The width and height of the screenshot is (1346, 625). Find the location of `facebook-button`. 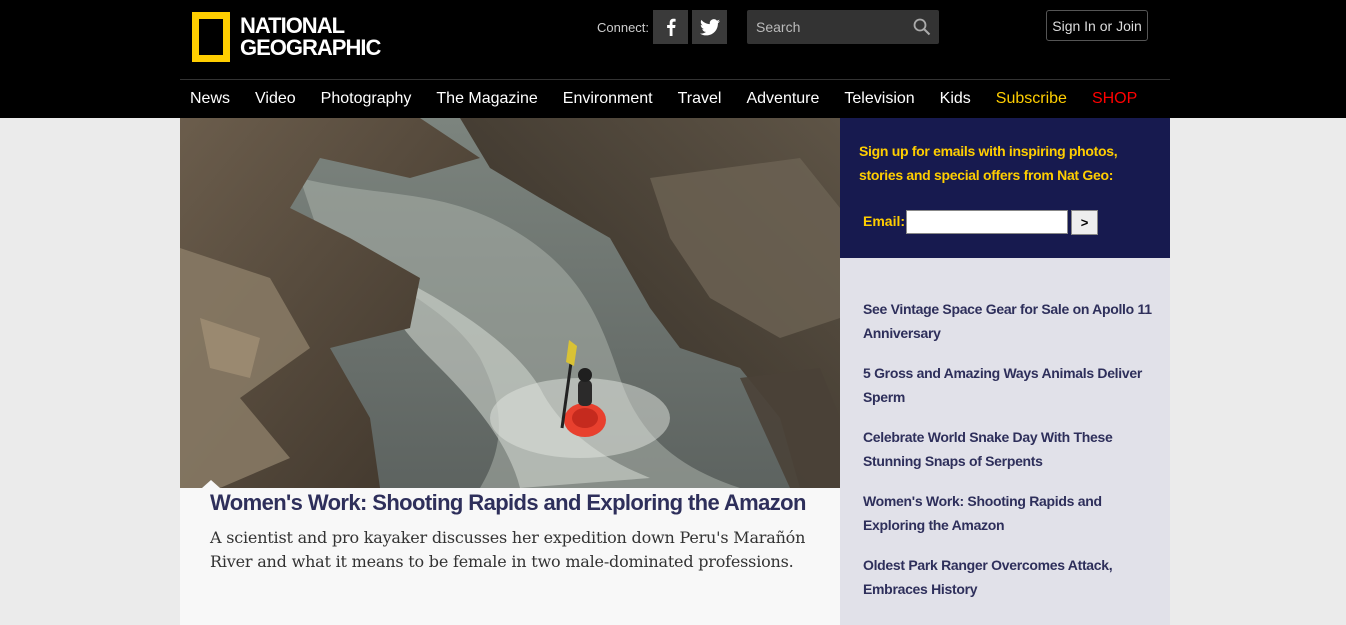

facebook-button is located at coordinates (670, 27).